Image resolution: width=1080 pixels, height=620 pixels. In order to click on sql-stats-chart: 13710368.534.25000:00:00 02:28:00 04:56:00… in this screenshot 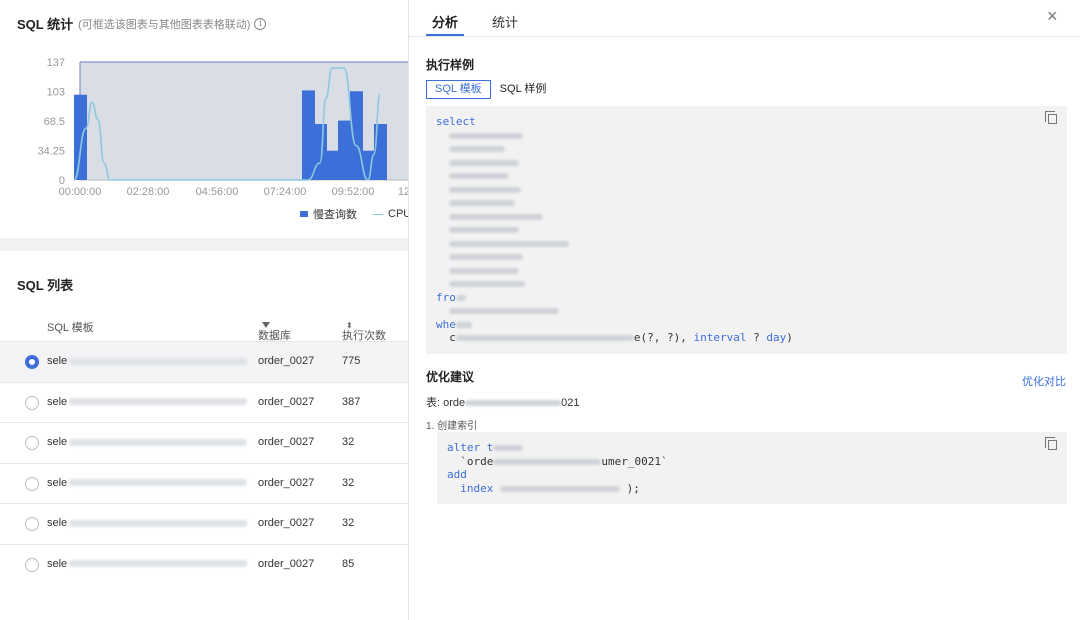, I will do `click(204, 123)`.